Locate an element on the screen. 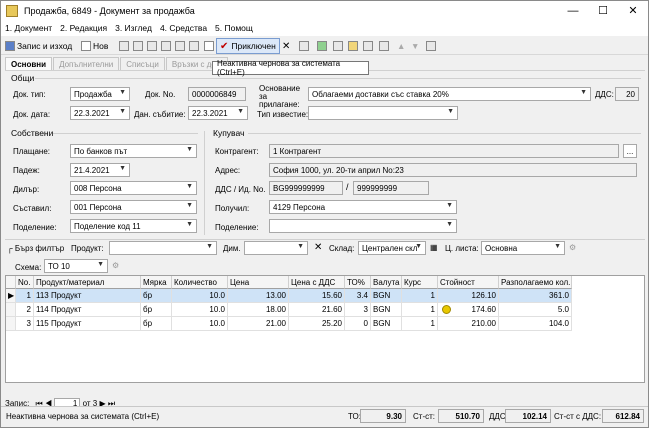  pricelist-config-icon: ⚙ is located at coordinates (572, 247).